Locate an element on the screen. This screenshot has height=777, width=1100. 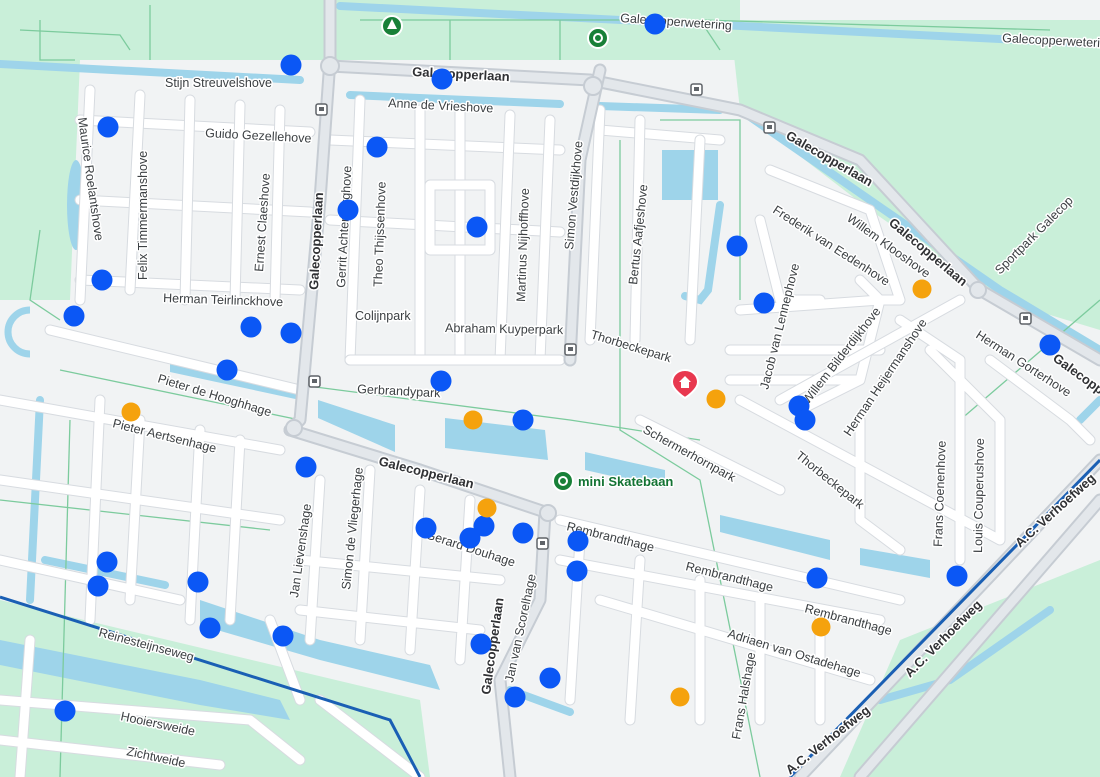
poi-tree is located at coordinates (392, 26).